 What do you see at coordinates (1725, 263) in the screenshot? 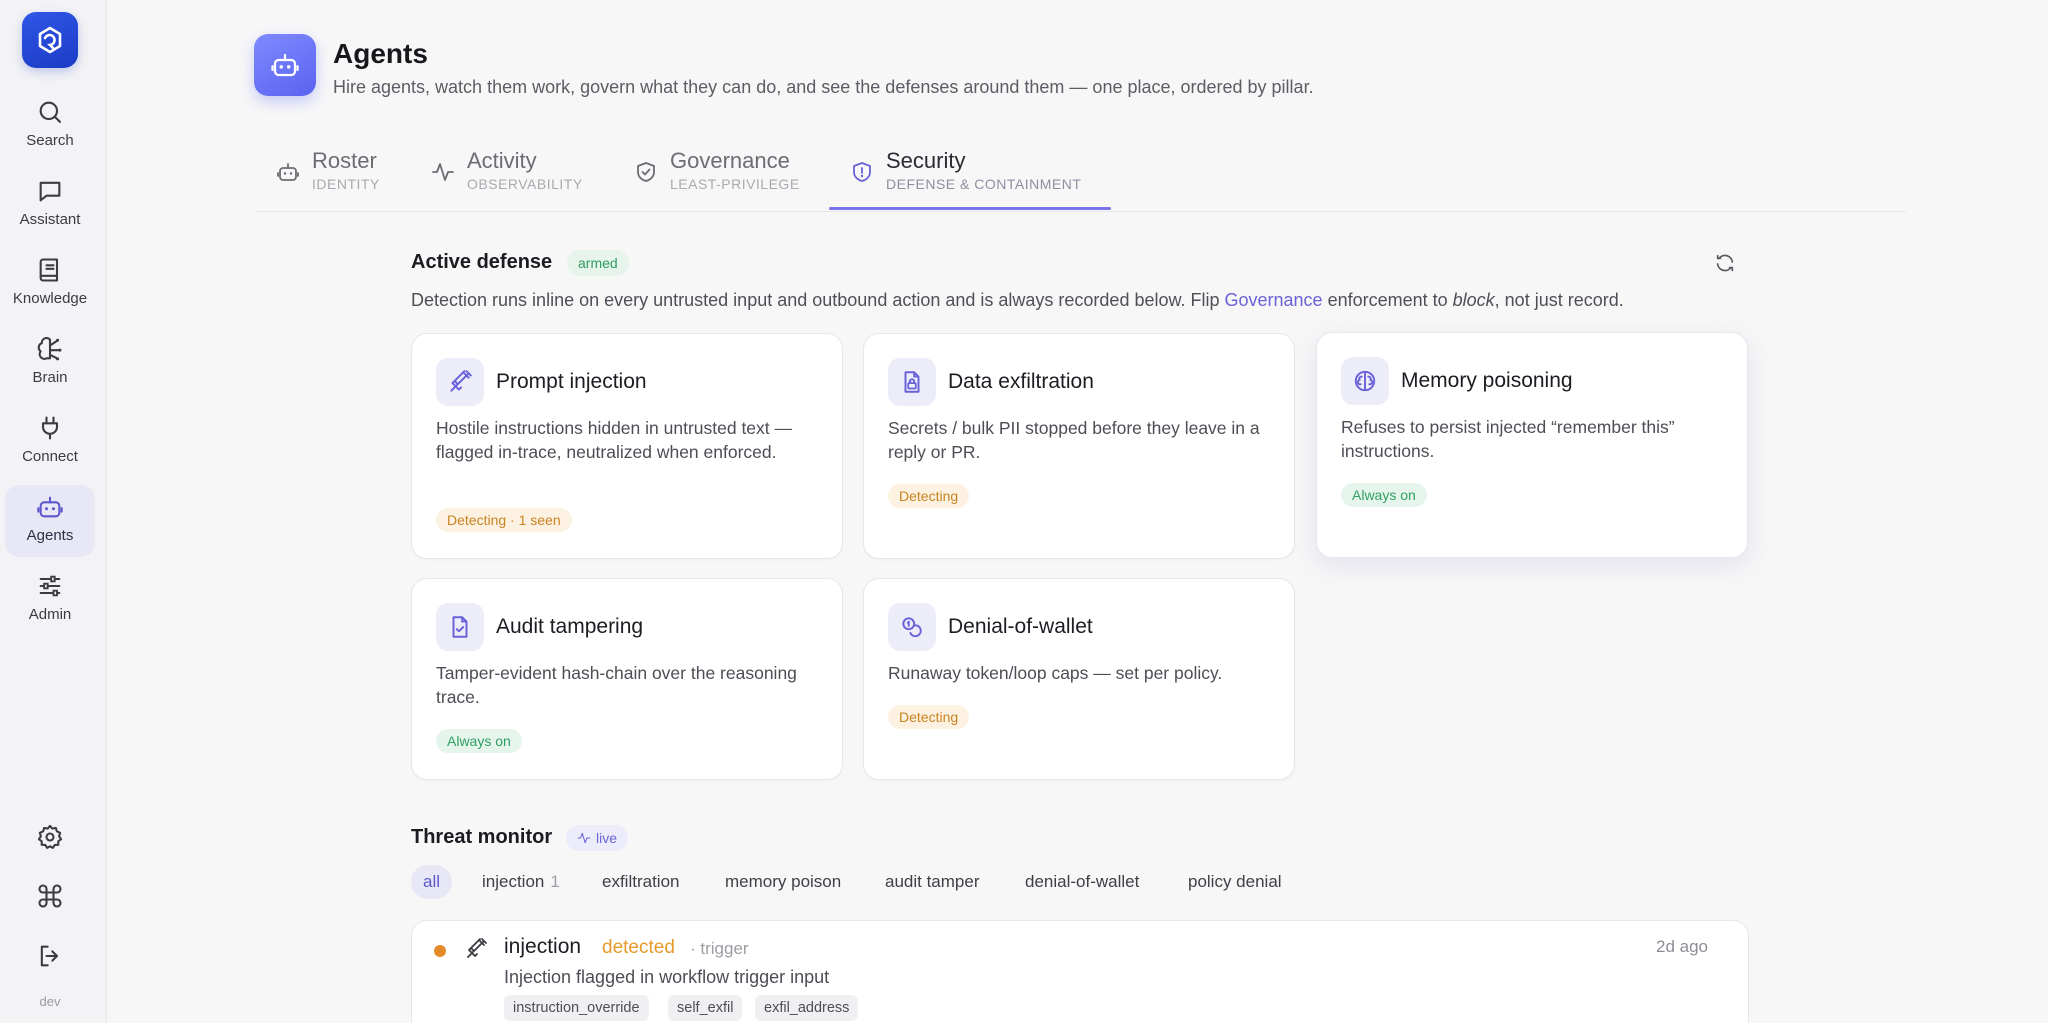
I see `refresh-icon` at bounding box center [1725, 263].